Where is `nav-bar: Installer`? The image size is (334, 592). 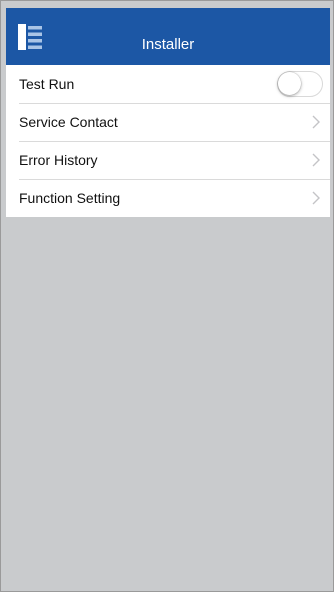
nav-bar: Installer is located at coordinates (168, 36).